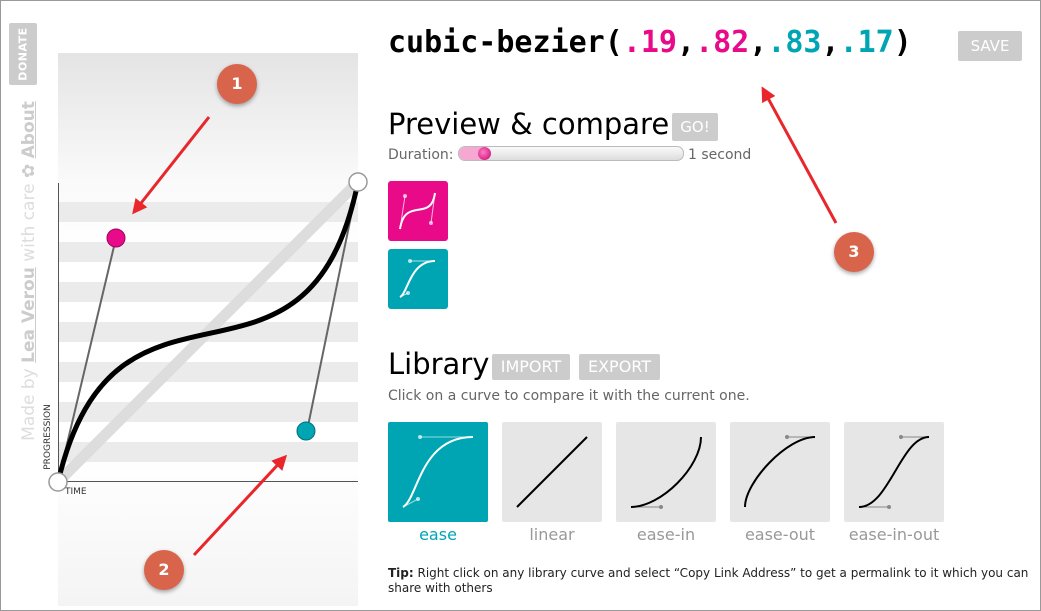 The image size is (1041, 611). Describe the element at coordinates (666, 534) in the screenshot. I see `library-label-ease-in: ease-in` at that location.